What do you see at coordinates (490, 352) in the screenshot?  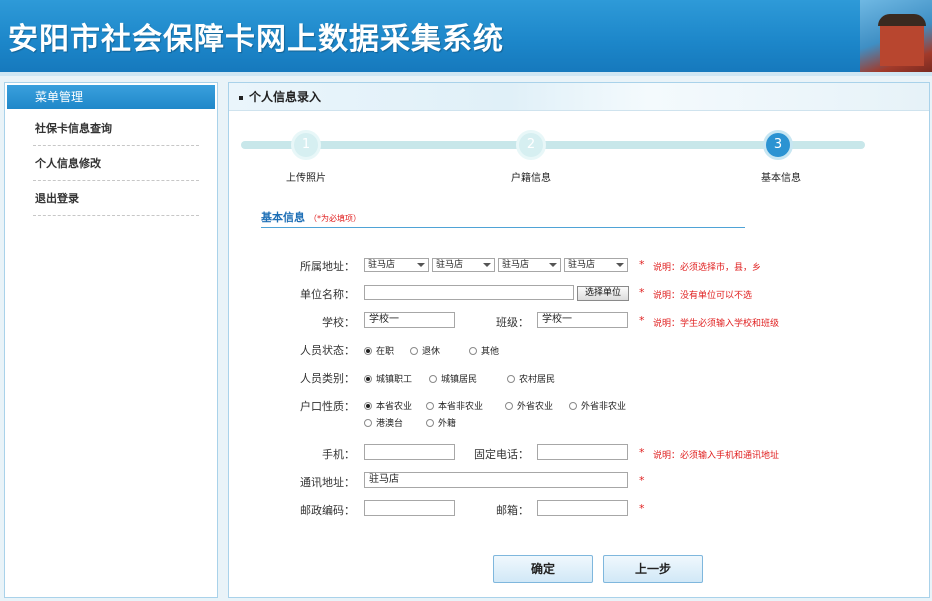 I see `radio-label: 其他` at bounding box center [490, 352].